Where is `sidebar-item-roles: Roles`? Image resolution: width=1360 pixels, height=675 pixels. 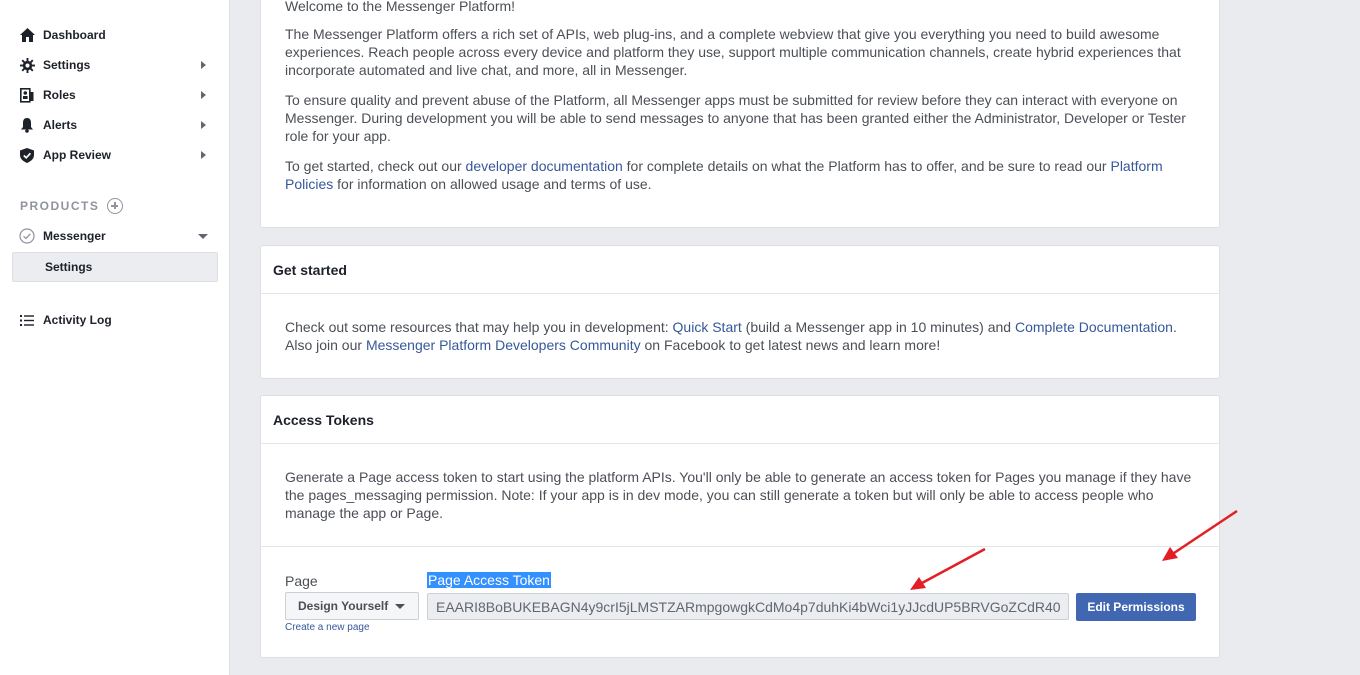
sidebar-item-roles: Roles is located at coordinates (115, 95).